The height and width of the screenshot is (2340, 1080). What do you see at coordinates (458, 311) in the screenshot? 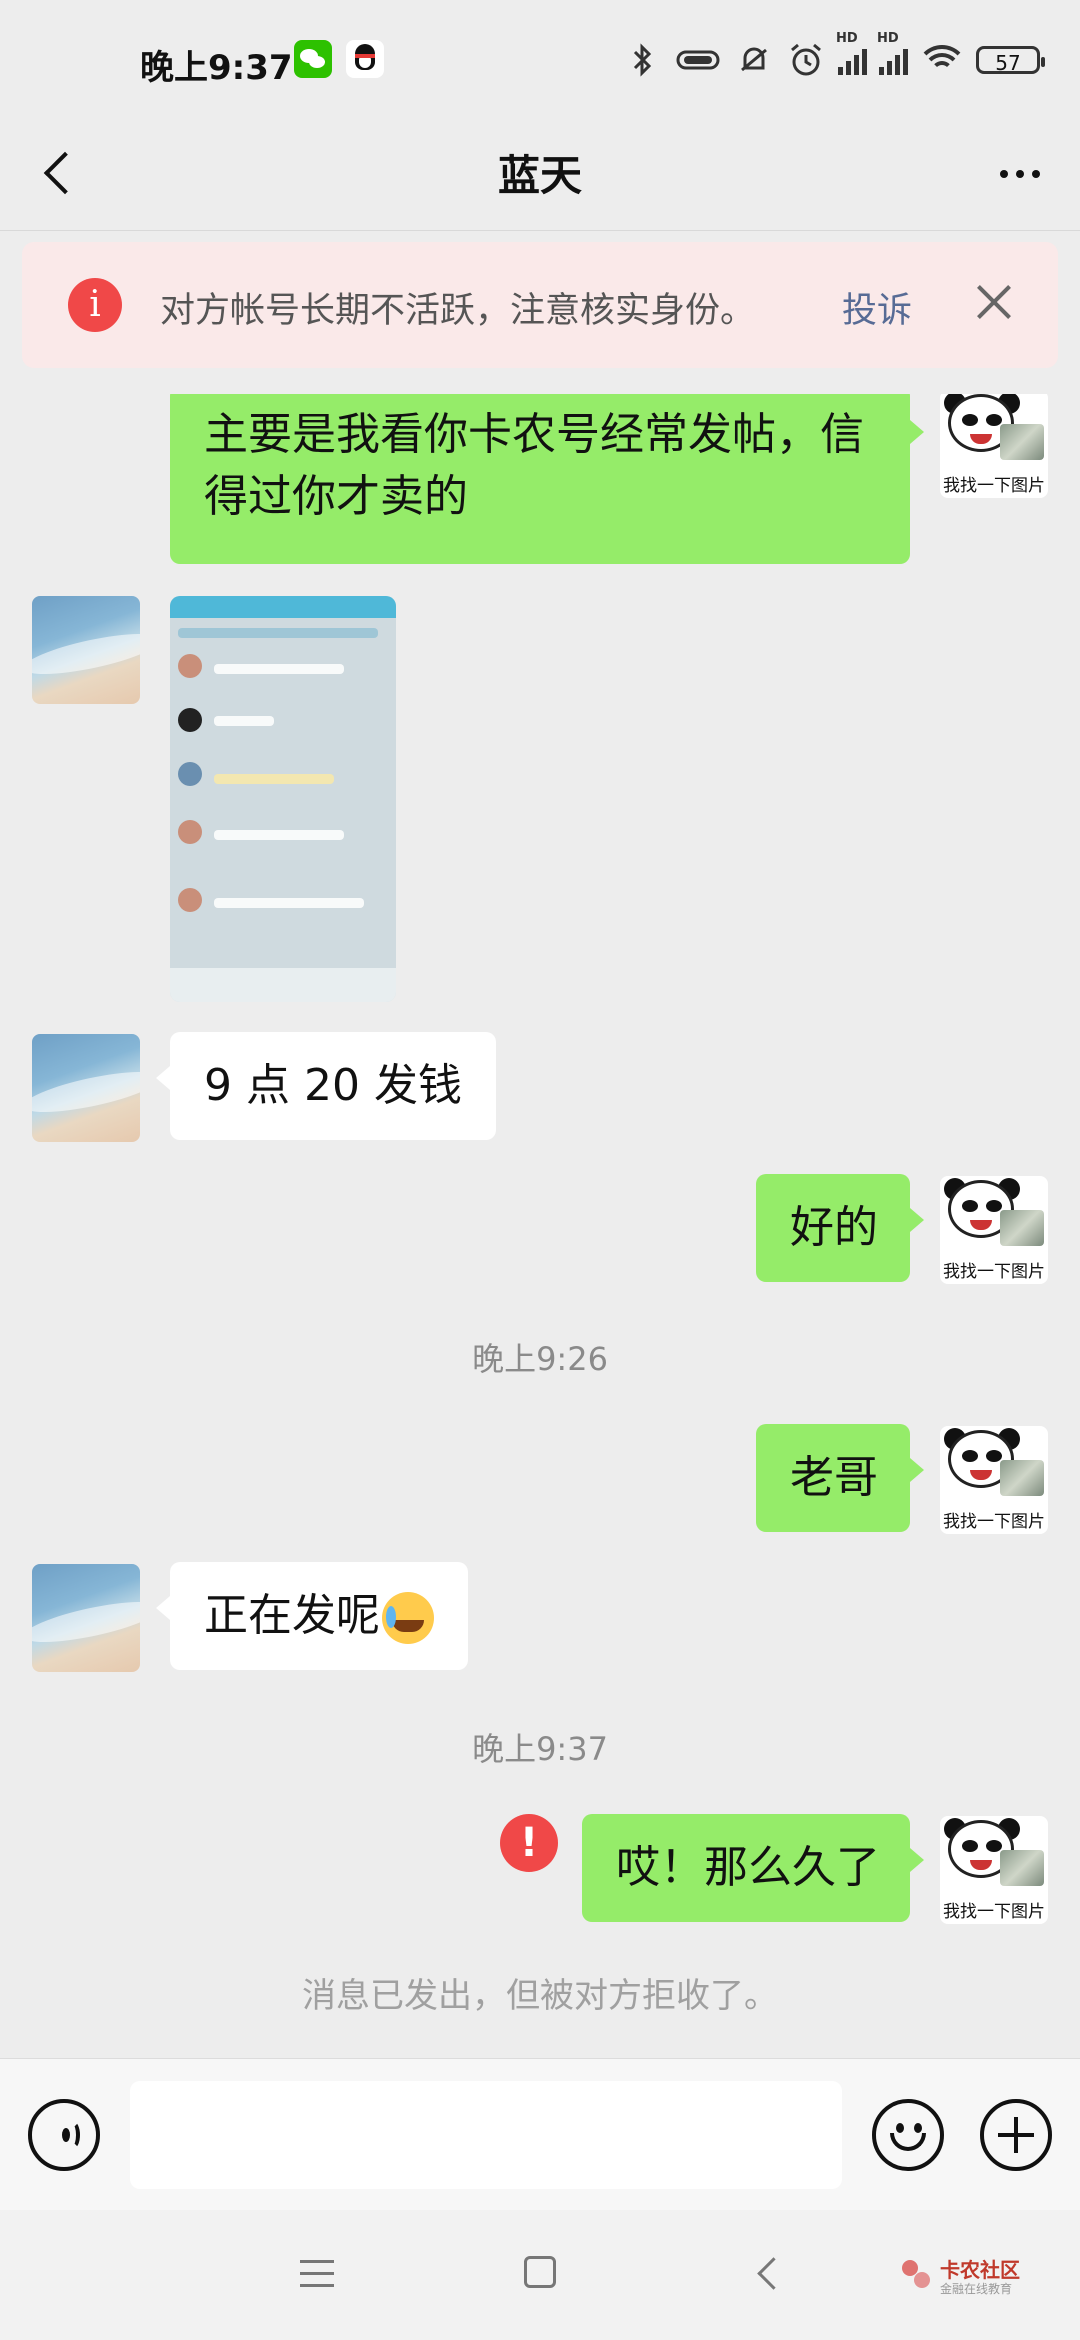
I see `banner-text: 对方帐号长期不活跃，注意核实身份。` at bounding box center [458, 311].